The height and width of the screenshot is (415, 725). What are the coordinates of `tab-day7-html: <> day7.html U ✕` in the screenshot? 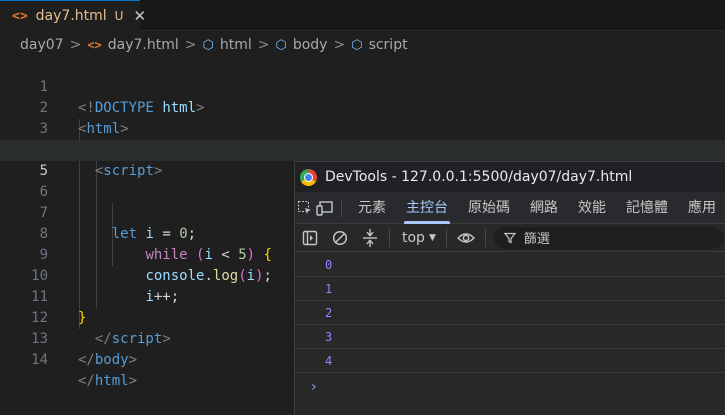 It's located at (73, 15).